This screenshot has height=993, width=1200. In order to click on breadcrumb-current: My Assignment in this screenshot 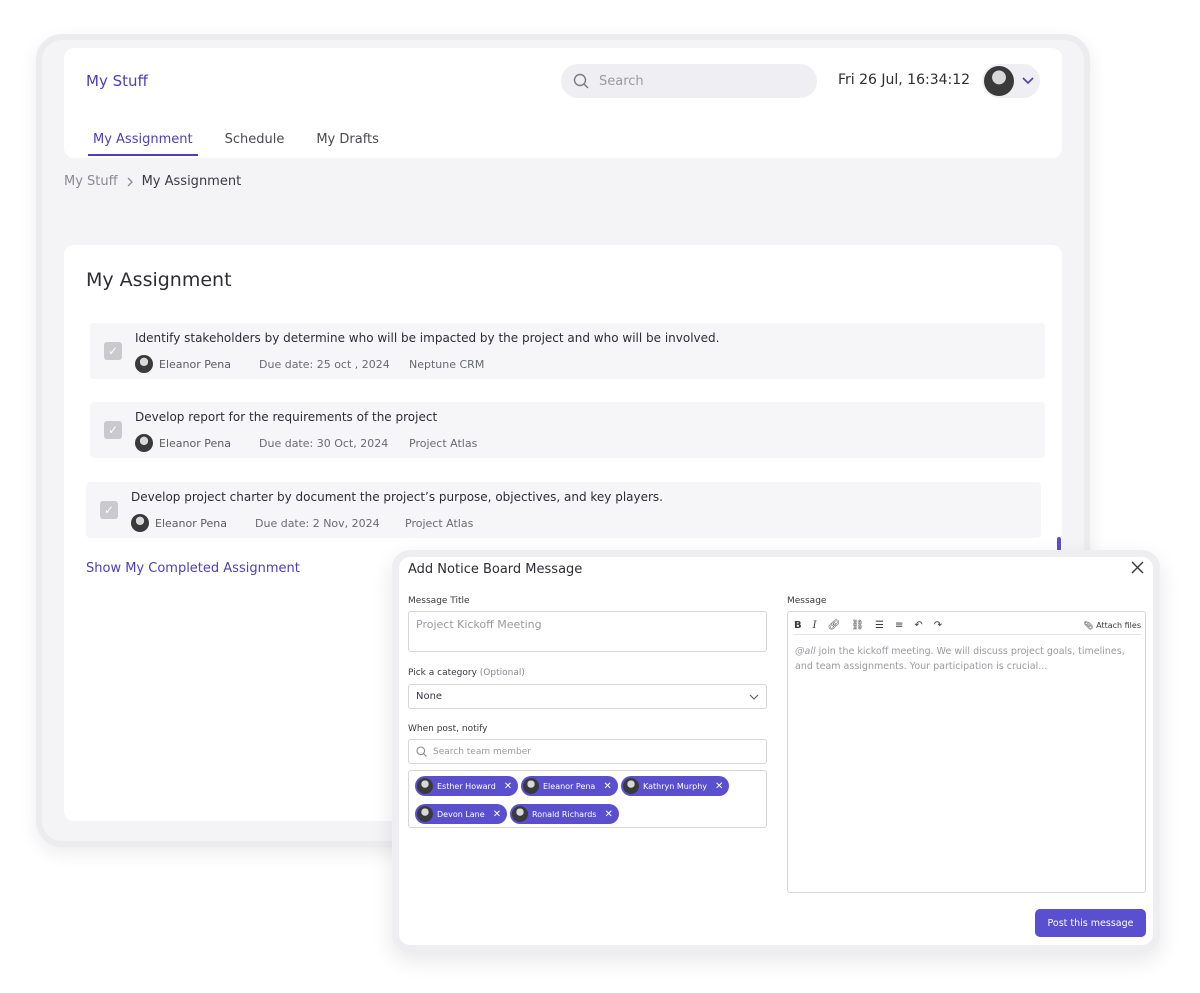, I will do `click(191, 181)`.